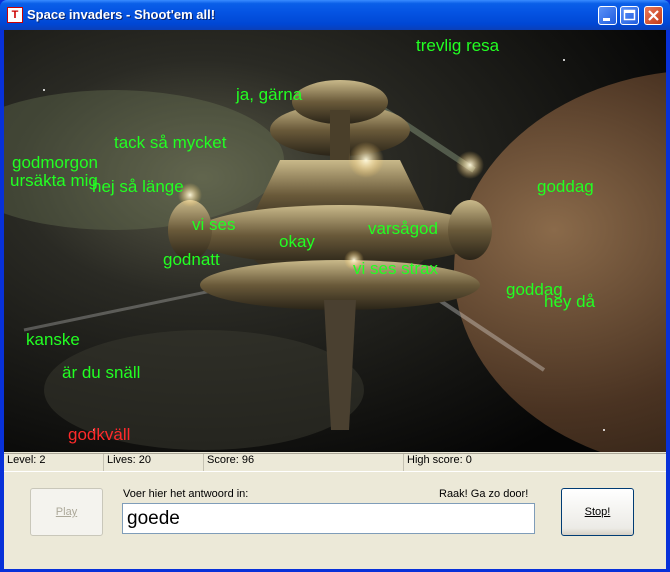 The image size is (670, 572). Describe the element at coordinates (99, 434) in the screenshot. I see `word-godkvall-target: godkväll` at that location.